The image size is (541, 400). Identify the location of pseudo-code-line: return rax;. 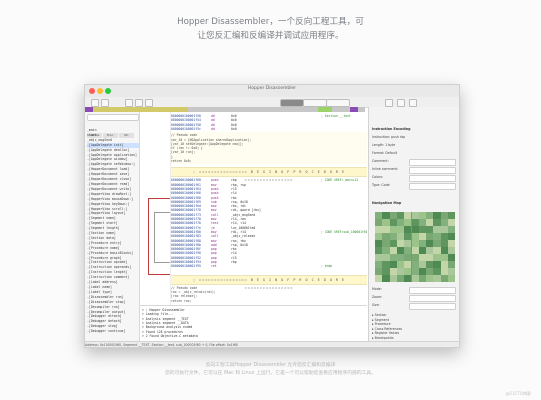
(181, 300).